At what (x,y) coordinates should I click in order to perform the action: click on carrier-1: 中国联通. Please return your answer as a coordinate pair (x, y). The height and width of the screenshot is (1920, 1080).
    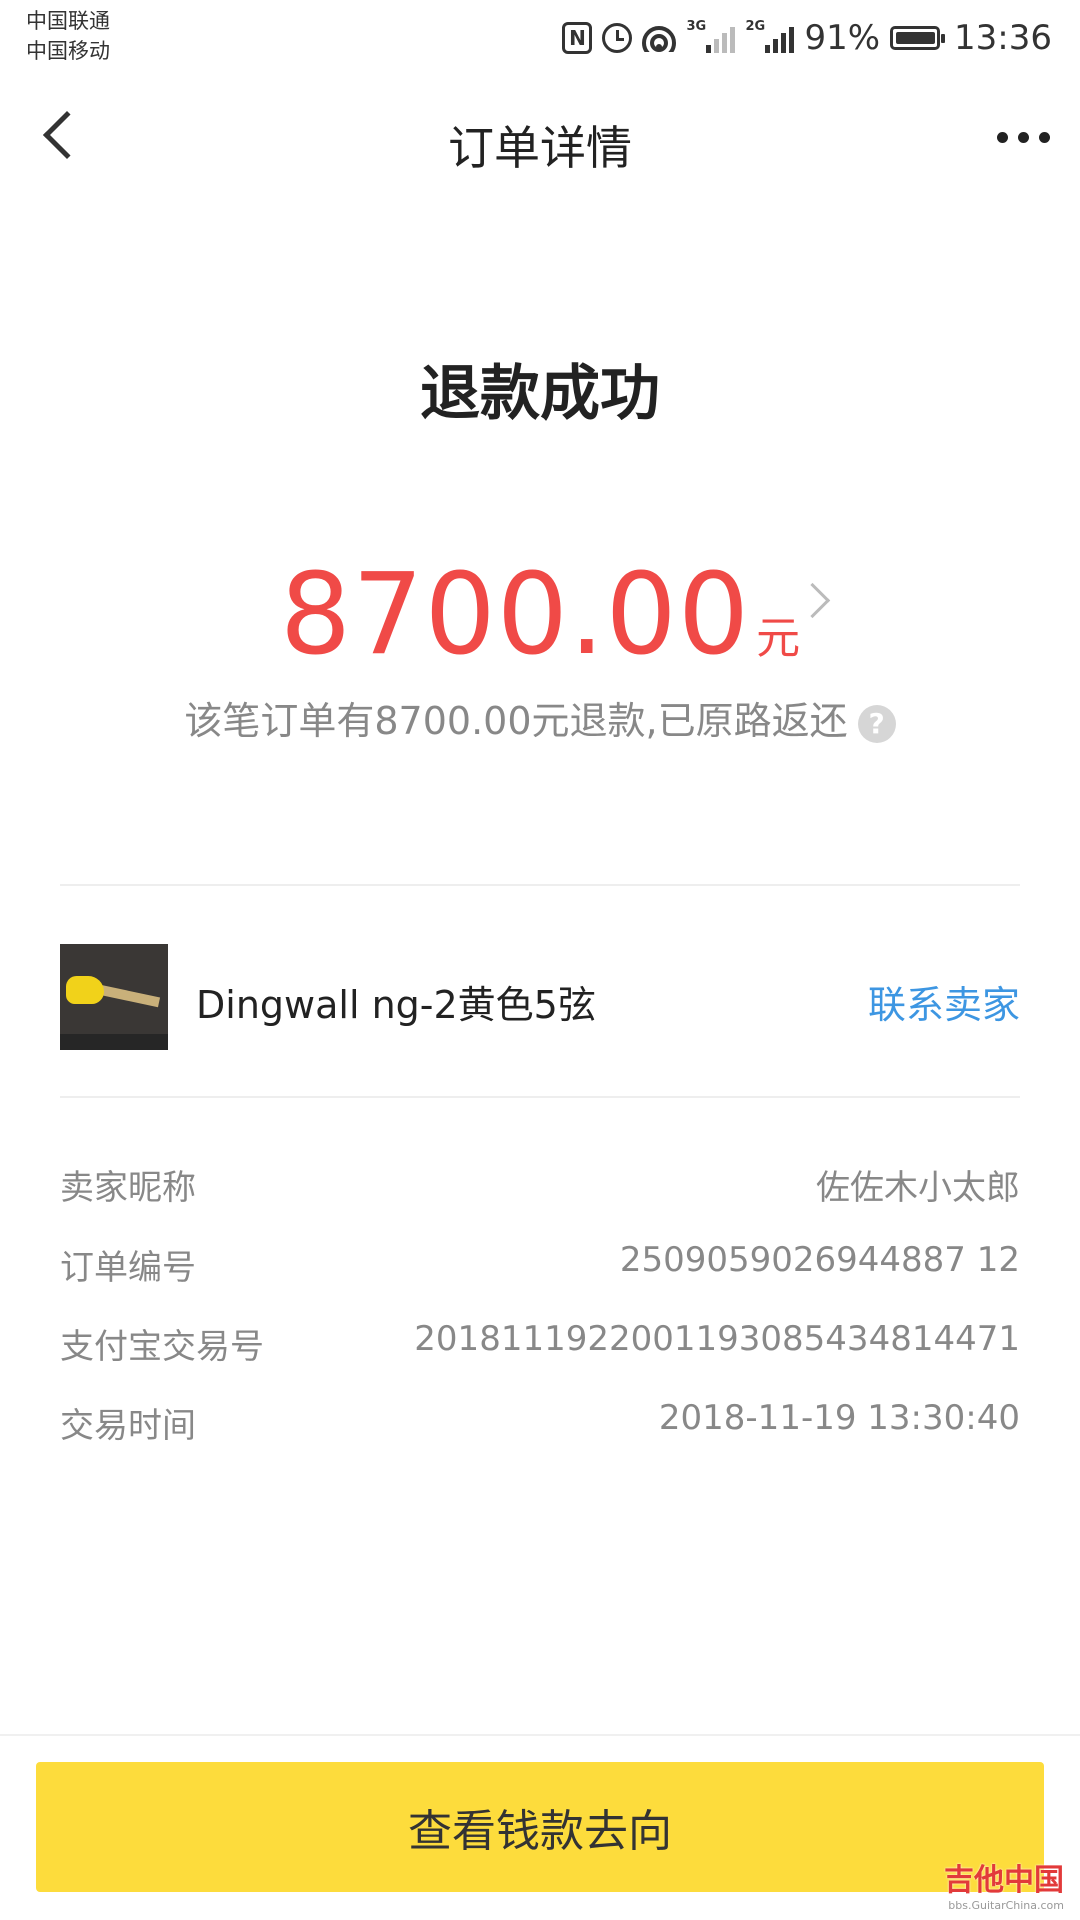
    Looking at the image, I should click on (68, 21).